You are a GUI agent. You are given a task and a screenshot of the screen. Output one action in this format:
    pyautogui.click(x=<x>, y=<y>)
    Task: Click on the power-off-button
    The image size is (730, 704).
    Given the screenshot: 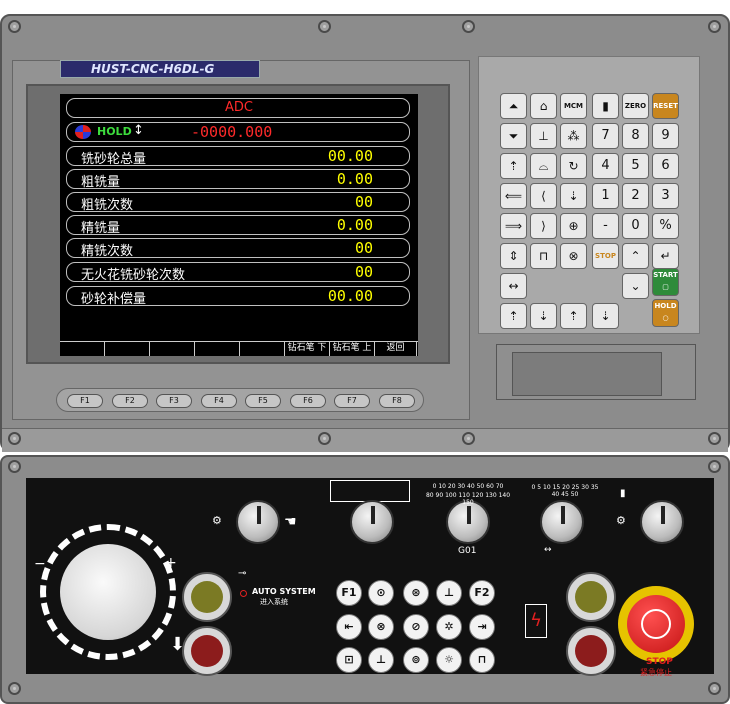 What is the action you would take?
    pyautogui.click(x=591, y=651)
    